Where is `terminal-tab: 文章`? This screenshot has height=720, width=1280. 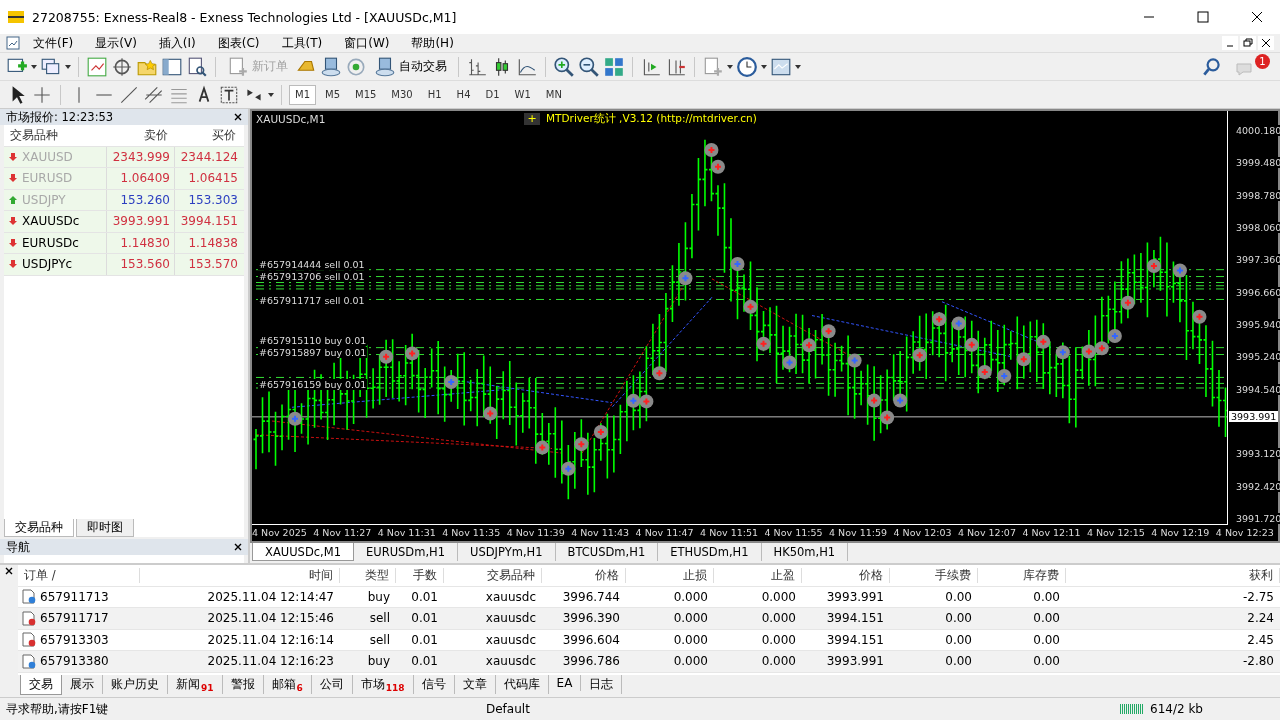 terminal-tab: 文章 is located at coordinates (475, 684).